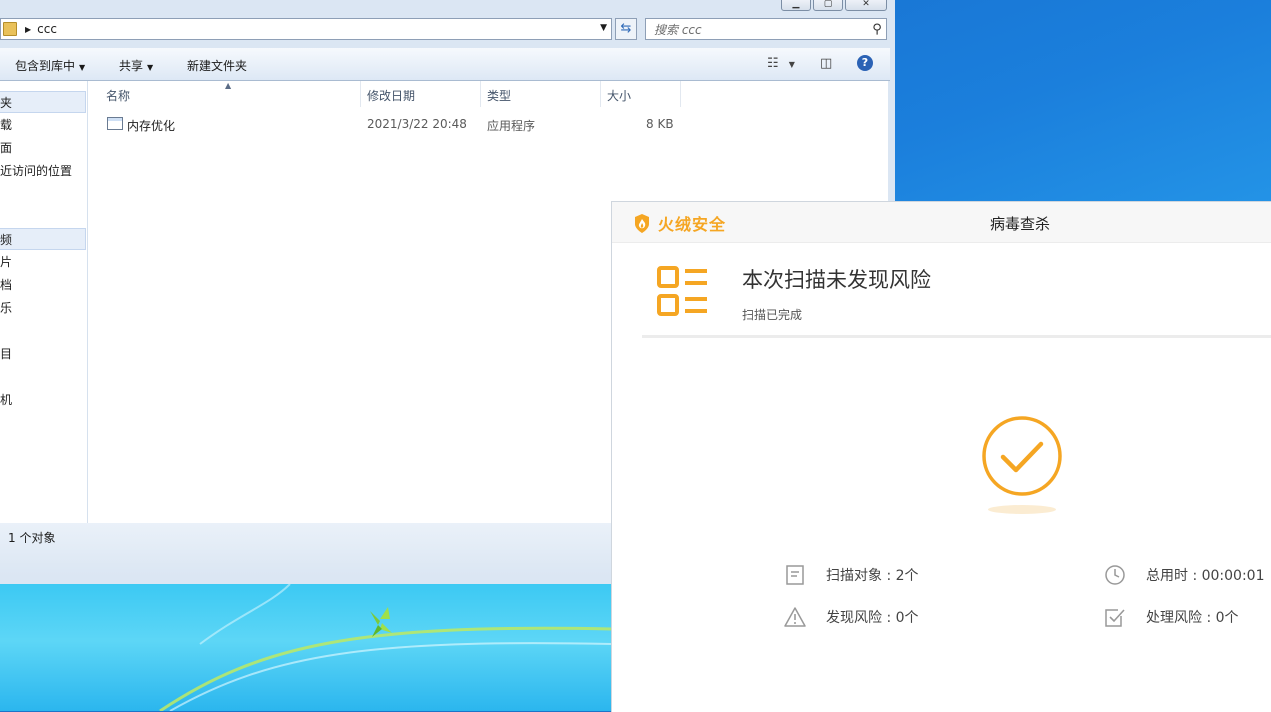 Image resolution: width=1271 pixels, height=712 pixels. What do you see at coordinates (642, 223) in the screenshot?
I see `huorong-flame-icon` at bounding box center [642, 223].